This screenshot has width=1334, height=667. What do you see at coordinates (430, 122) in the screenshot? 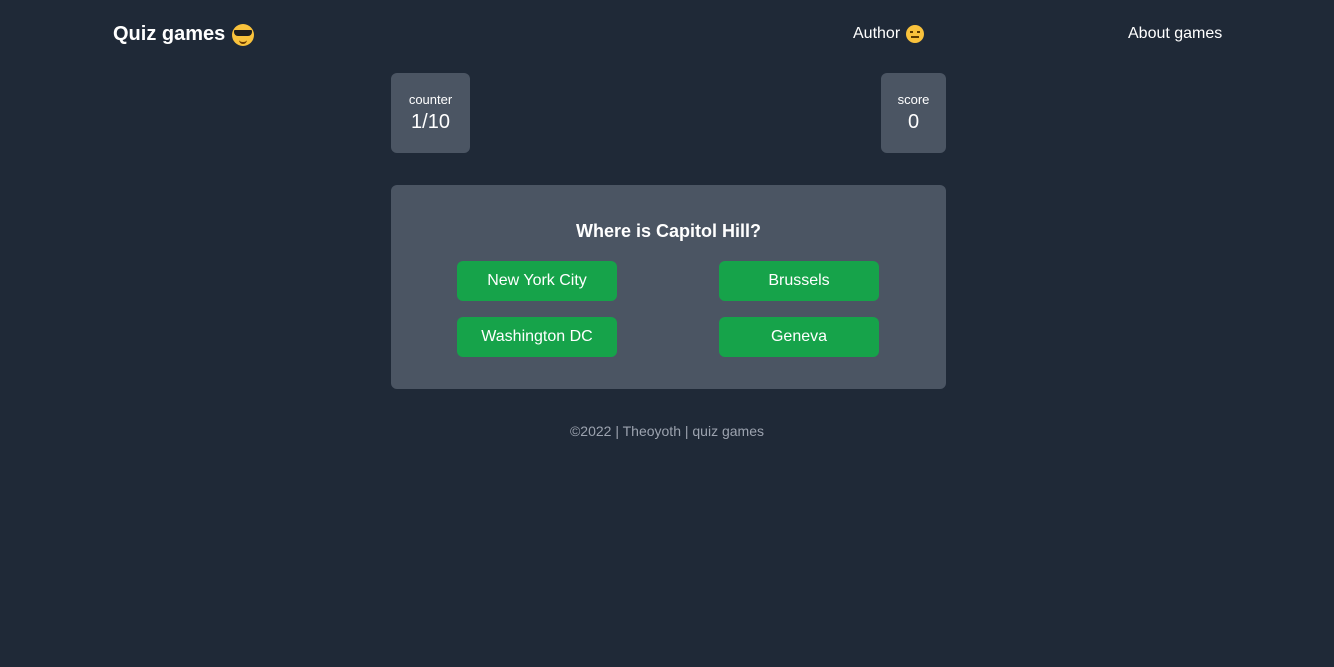
I see `counter-value: 1/10` at bounding box center [430, 122].